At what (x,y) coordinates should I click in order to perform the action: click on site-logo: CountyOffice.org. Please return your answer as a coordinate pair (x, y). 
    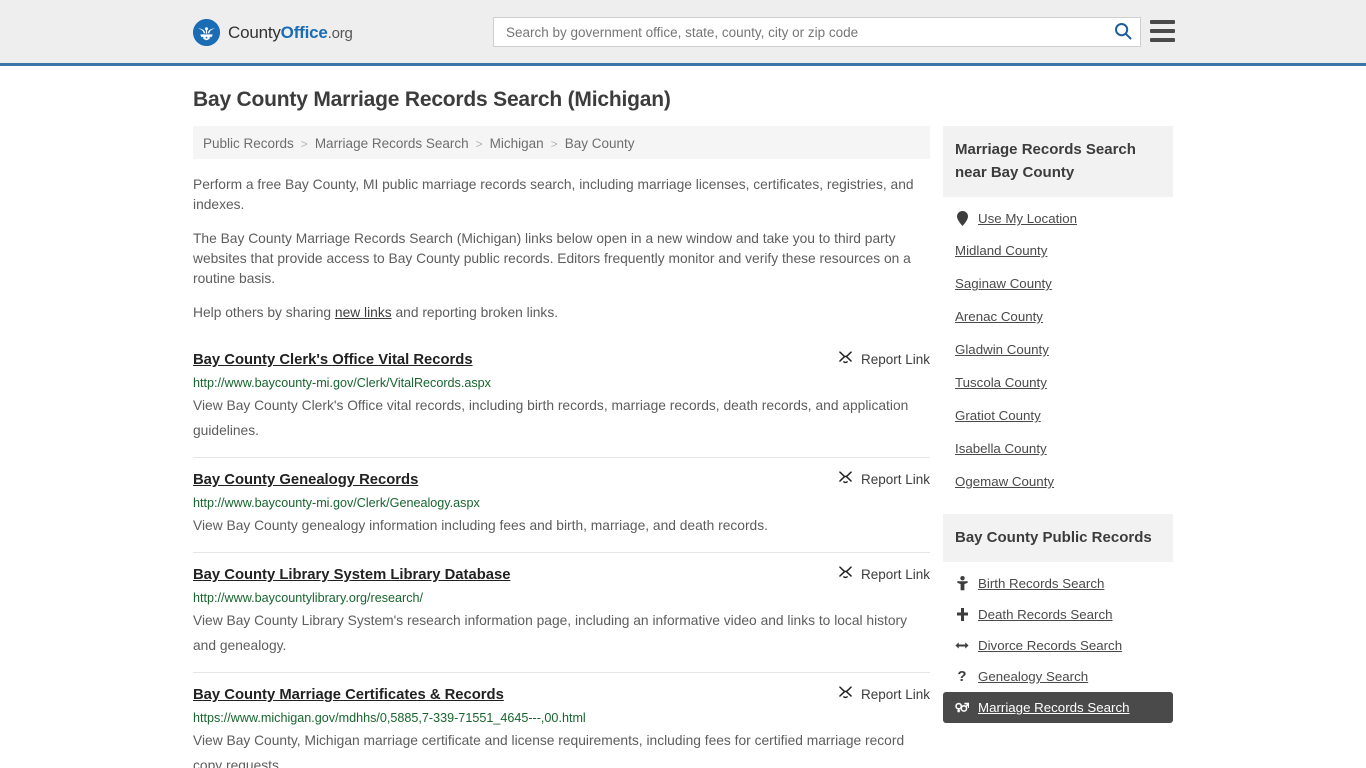
    Looking at the image, I should click on (273, 32).